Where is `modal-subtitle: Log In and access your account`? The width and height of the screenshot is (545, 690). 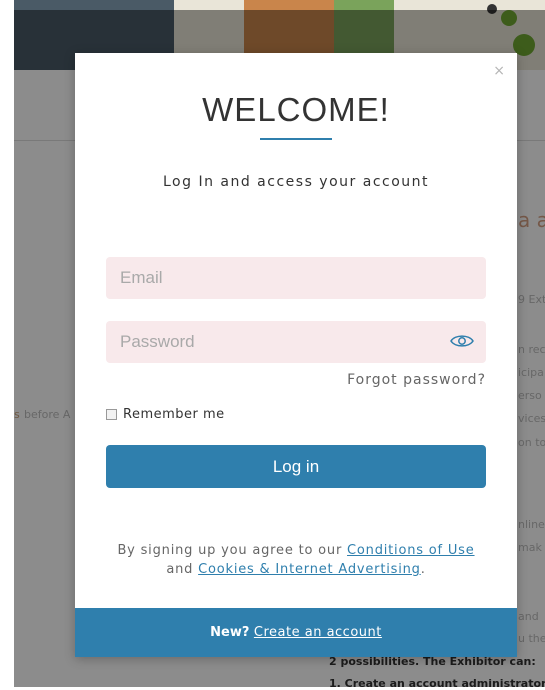 modal-subtitle: Log In and access your account is located at coordinates (296, 182).